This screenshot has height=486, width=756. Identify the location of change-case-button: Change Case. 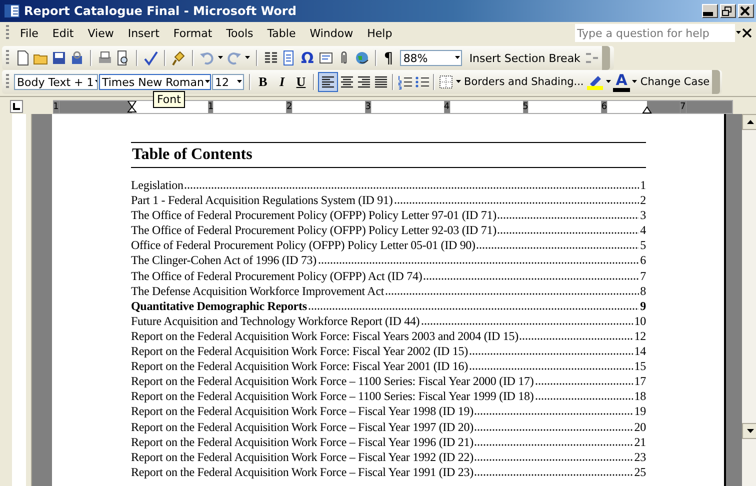
(675, 82).